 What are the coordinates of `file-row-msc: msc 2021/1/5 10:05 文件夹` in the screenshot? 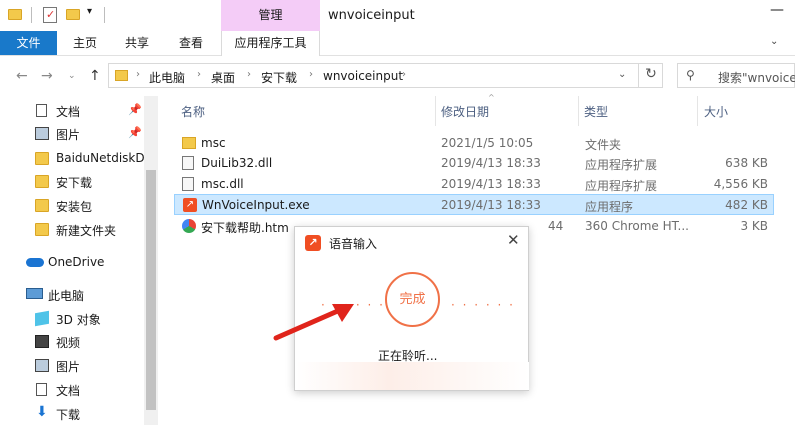 It's located at (474, 143).